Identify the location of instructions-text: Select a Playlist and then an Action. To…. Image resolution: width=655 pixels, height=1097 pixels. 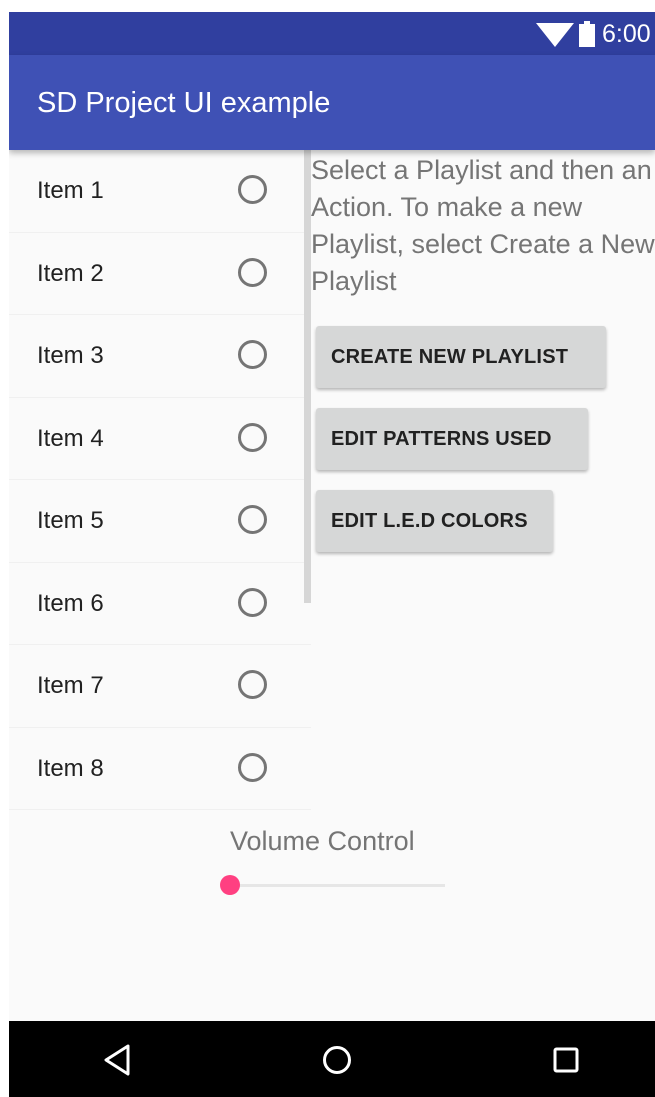
(483, 225).